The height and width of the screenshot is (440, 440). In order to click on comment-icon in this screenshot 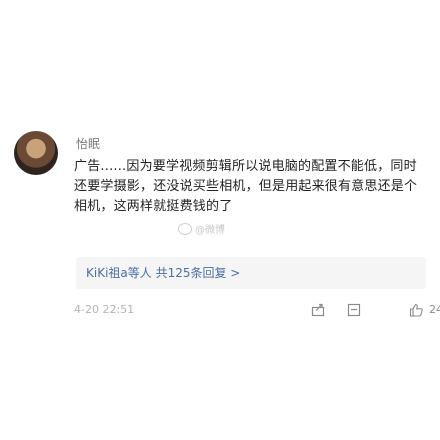, I will do `click(354, 310)`.